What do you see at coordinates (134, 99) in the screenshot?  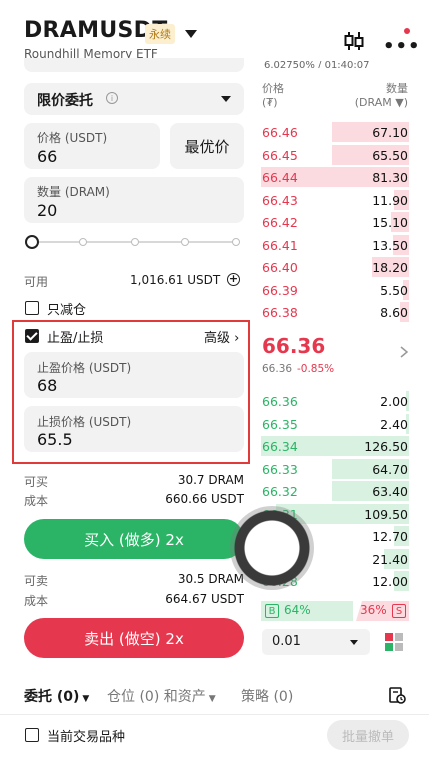 I see `order-type-select: 限价委托 i` at bounding box center [134, 99].